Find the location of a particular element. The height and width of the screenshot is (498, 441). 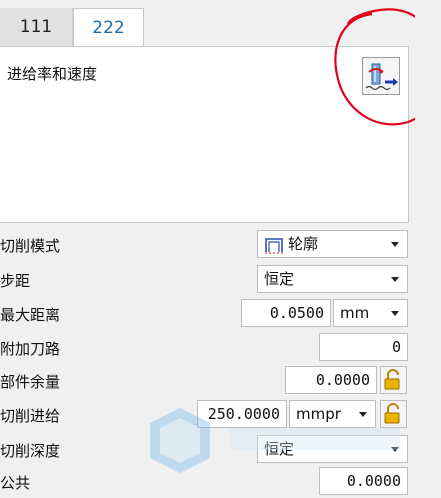

cut-feed-input: 250.0000 is located at coordinates (242, 414).